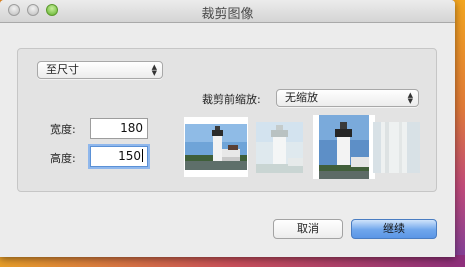  What do you see at coordinates (308, 229) in the screenshot?
I see `cancel-button: 取消` at bounding box center [308, 229].